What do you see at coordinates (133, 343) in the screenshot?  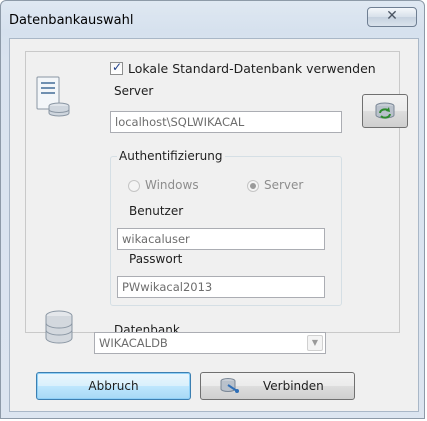 I see `database-select-value: WIKACALDB` at bounding box center [133, 343].